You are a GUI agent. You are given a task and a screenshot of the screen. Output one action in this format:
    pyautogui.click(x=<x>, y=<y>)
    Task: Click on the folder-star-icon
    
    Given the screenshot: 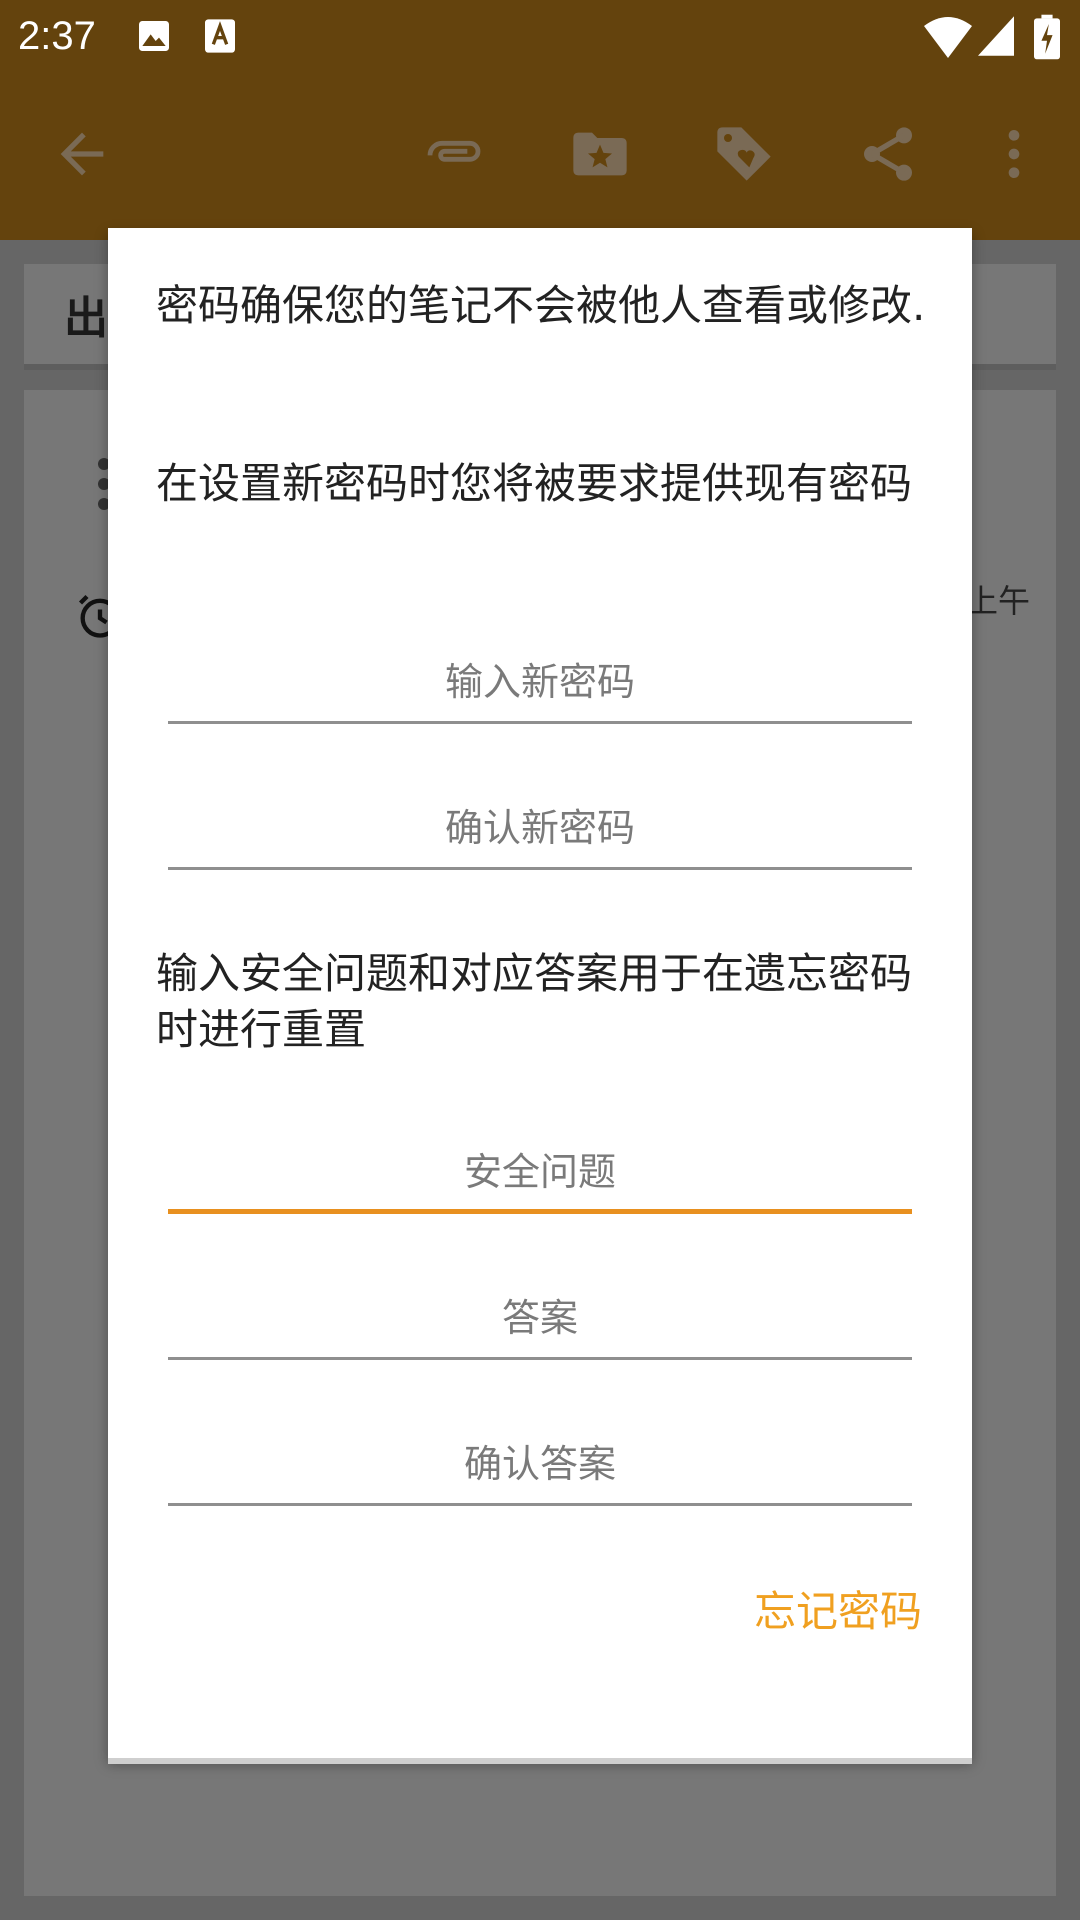 What is the action you would take?
    pyautogui.click(x=600, y=154)
    